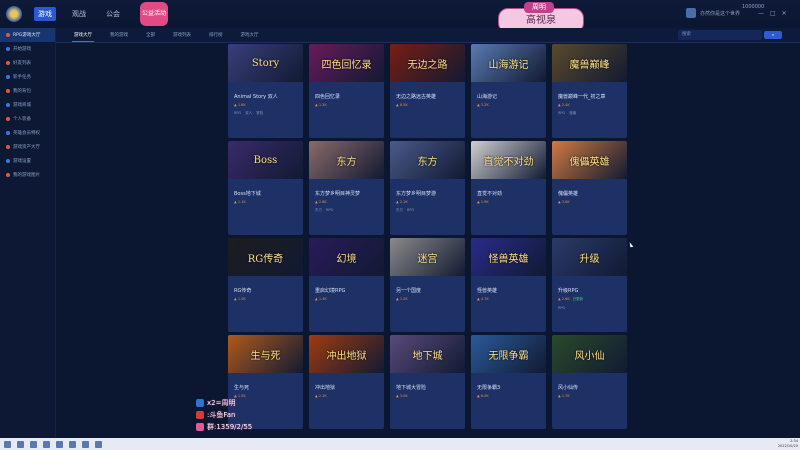 This screenshot has width=800, height=450. I want to click on topnav-item: 游戏, so click(45, 14).